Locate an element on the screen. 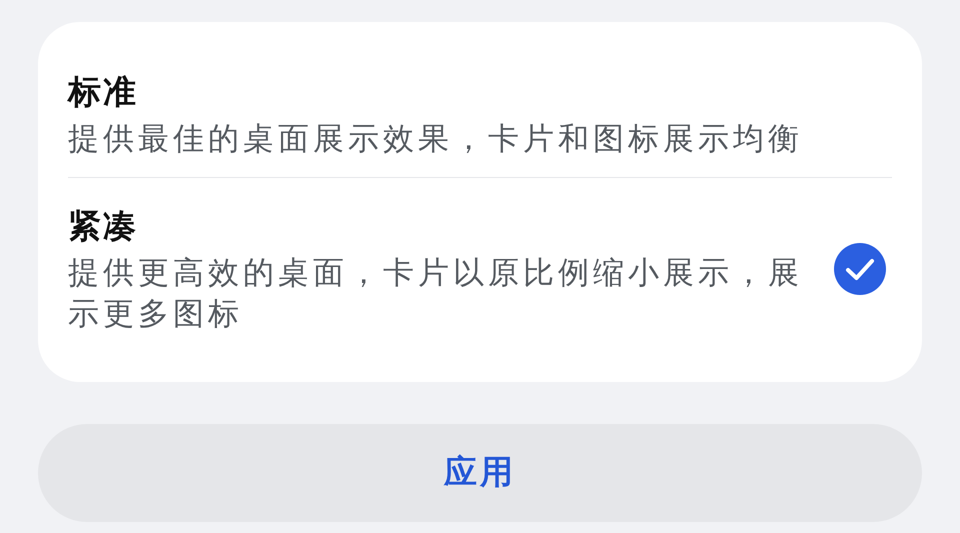  option-description: 提供最佳的桌面展示效果，卡片和图标展示均衡 is located at coordinates (436, 139).